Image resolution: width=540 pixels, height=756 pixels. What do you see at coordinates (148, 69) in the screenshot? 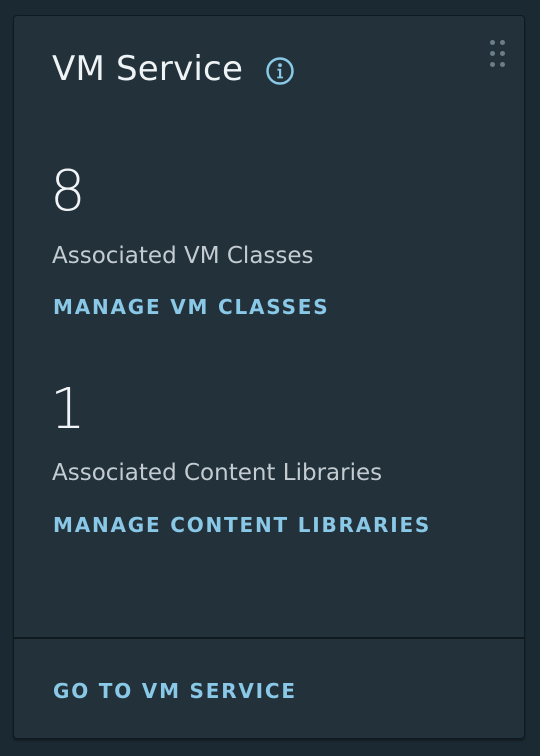
I see `card-title: VM Service` at bounding box center [148, 69].